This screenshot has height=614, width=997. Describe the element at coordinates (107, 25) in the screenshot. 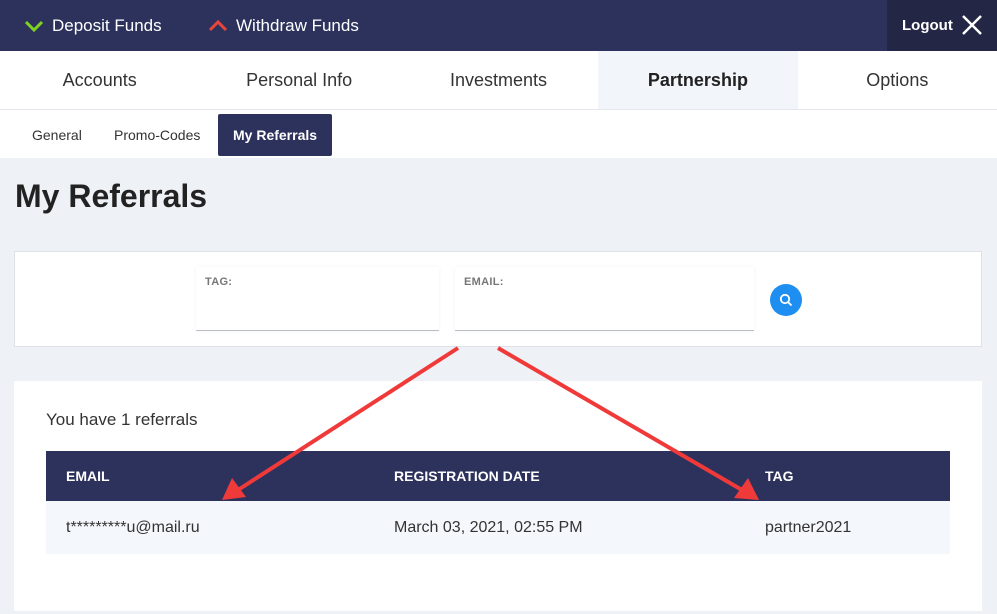

I see `deposit-funds-label: Deposit Funds` at that location.